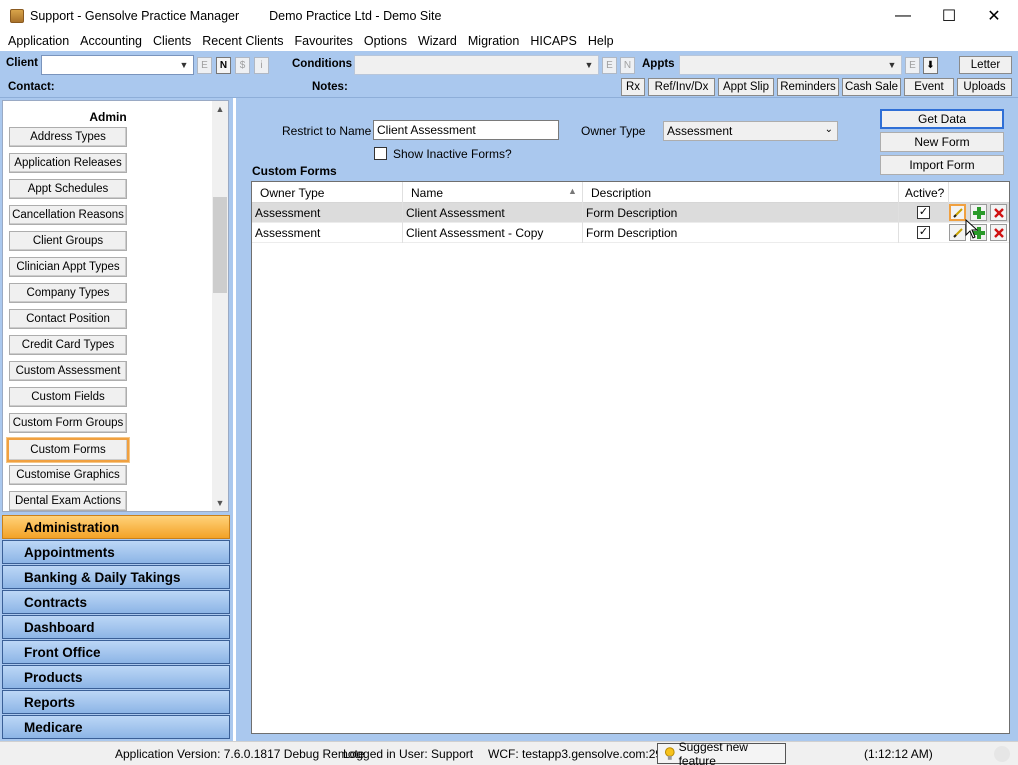 This screenshot has height=765, width=1018. What do you see at coordinates (324, 41) in the screenshot?
I see `menu-favourites: Favourites` at bounding box center [324, 41].